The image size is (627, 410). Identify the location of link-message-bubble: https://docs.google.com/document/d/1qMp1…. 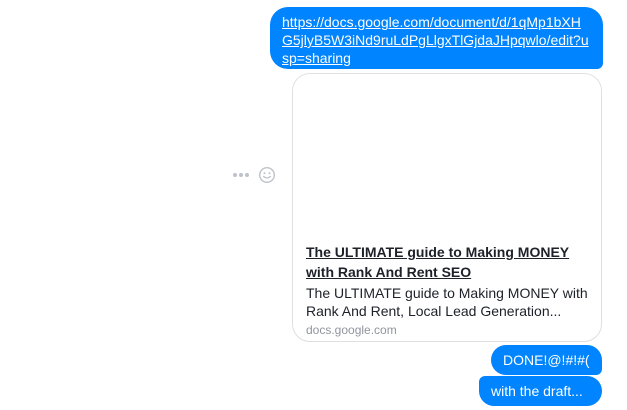
(436, 38).